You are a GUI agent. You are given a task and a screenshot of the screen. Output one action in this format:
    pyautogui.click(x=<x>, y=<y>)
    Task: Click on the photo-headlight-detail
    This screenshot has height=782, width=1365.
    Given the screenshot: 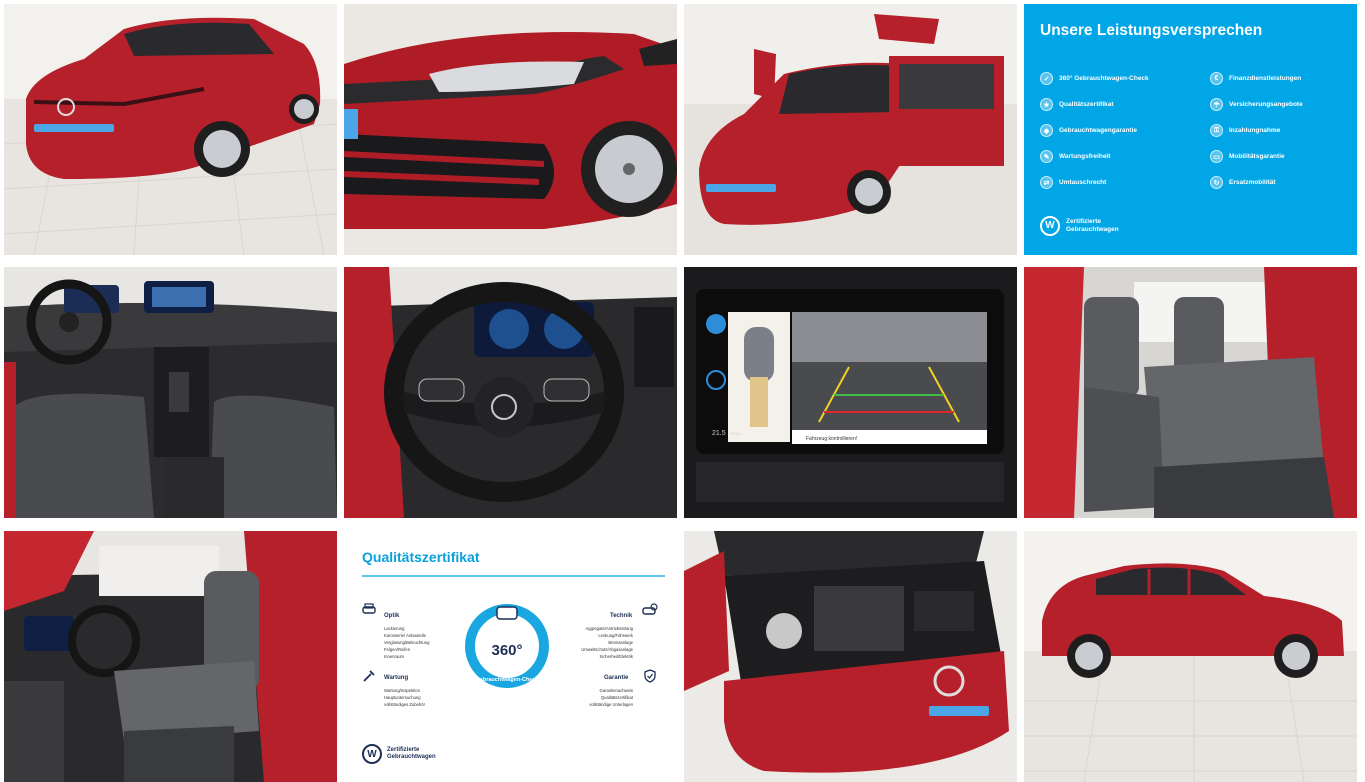 What is the action you would take?
    pyautogui.click(x=510, y=129)
    